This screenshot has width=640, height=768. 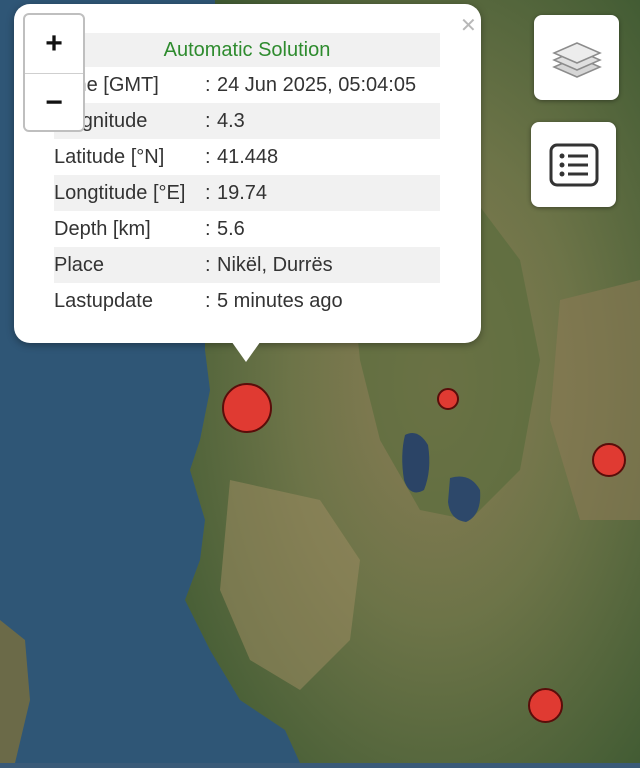 I want to click on info-row-latitude: Latitude [°N] : 41.448, so click(x=247, y=157).